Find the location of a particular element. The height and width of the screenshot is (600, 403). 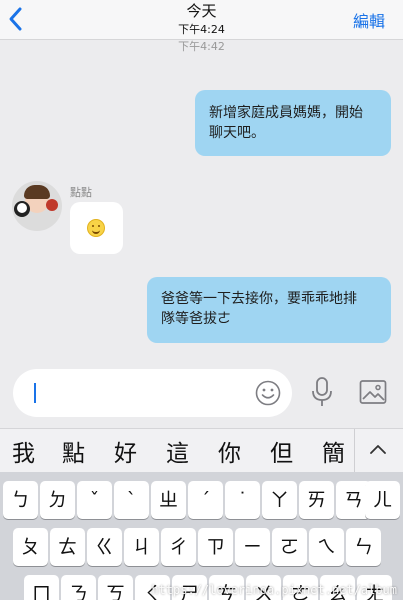

keyboard-key: ㄅ is located at coordinates (20, 500).